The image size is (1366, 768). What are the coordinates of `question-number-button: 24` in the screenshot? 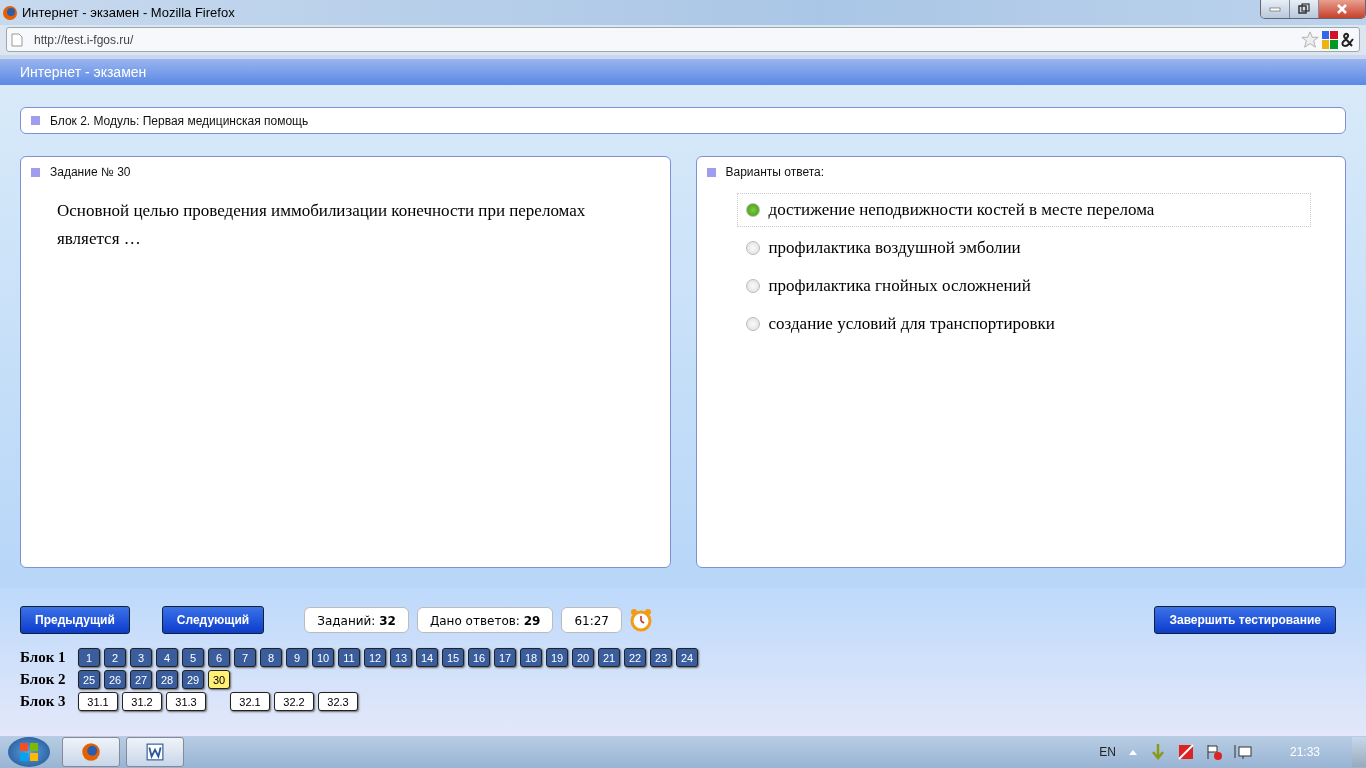 It's located at (687, 657).